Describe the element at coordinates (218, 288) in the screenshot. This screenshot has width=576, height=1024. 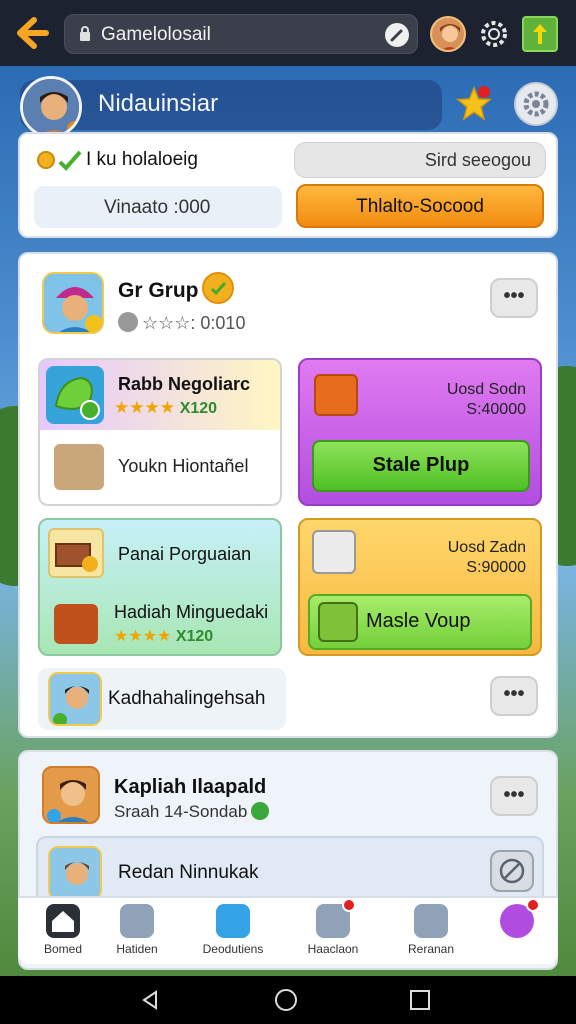
I see `check-badge-icon` at that location.